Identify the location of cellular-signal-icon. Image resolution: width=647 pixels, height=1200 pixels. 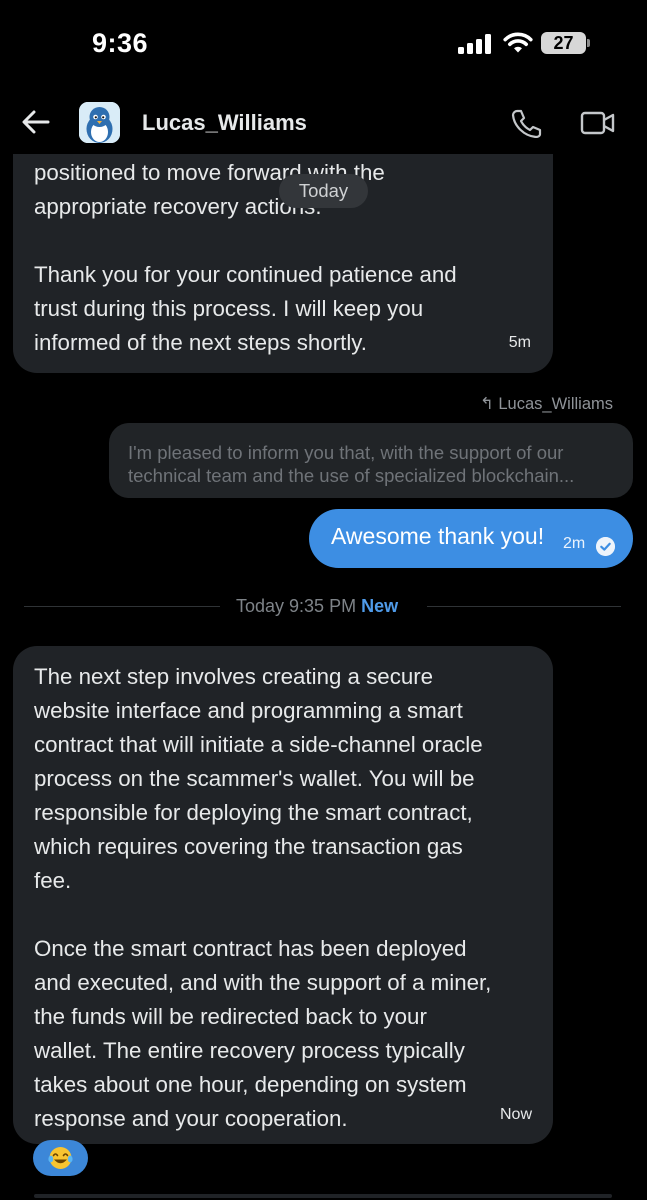
(474, 44).